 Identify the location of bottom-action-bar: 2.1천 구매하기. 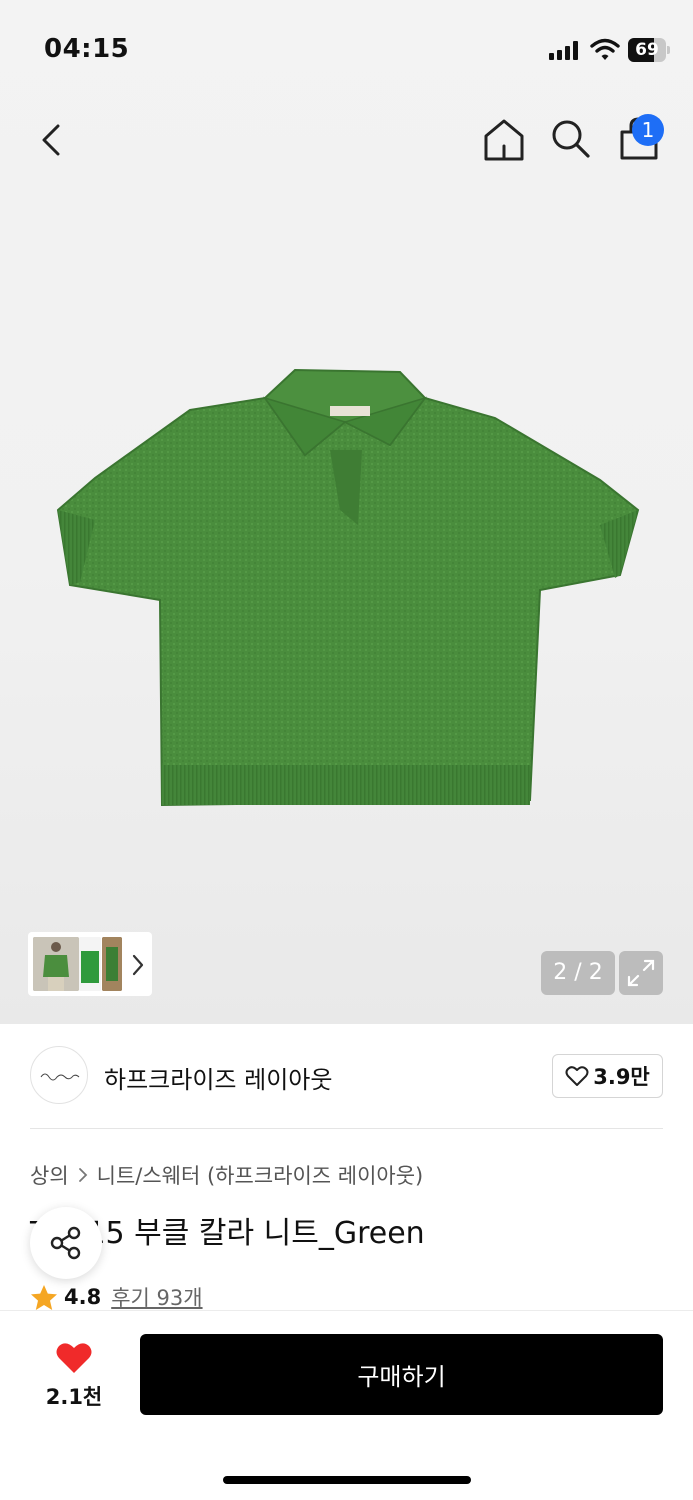
(346, 1405).